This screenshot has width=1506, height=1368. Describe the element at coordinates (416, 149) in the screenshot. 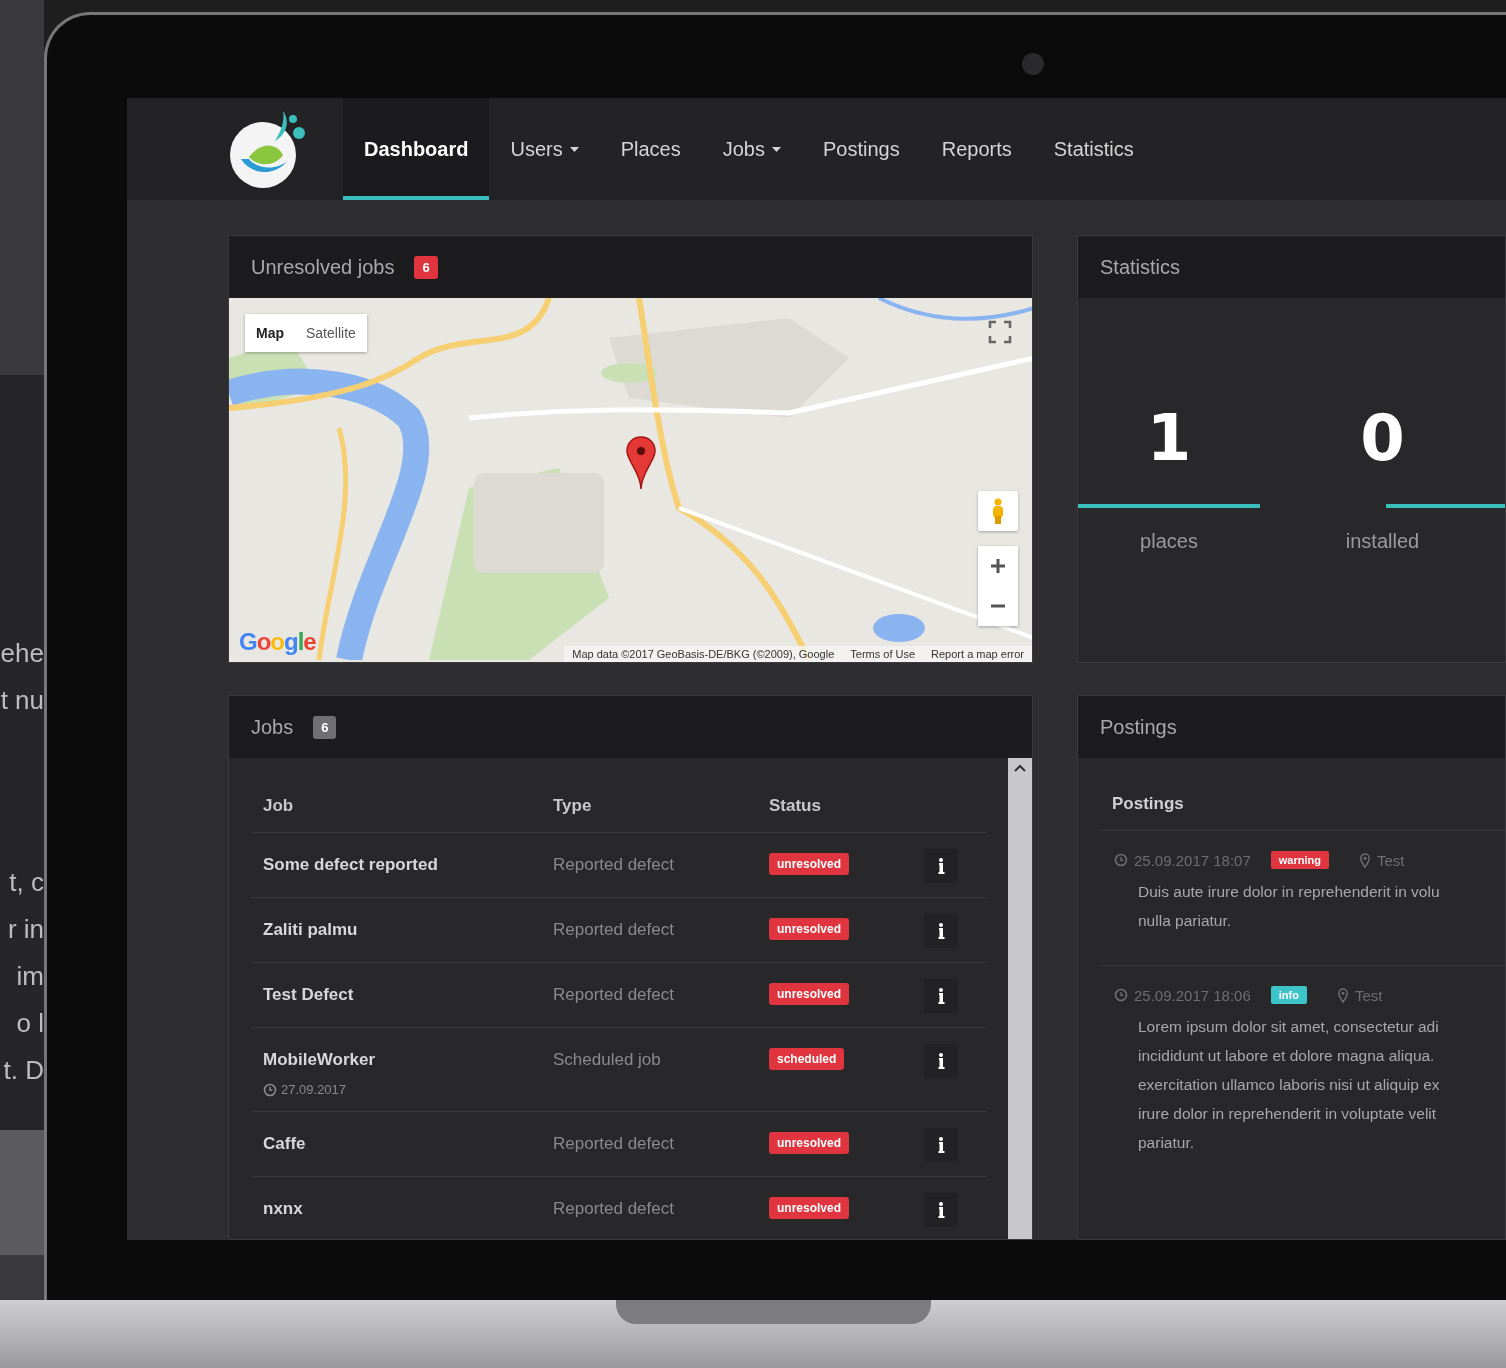

I see `nav-item: Dashboard` at that location.